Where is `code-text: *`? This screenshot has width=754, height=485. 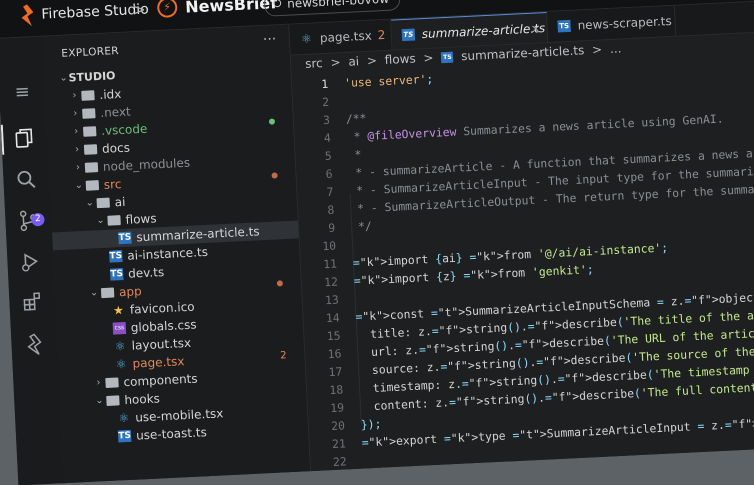
code-text: * is located at coordinates (354, 154).